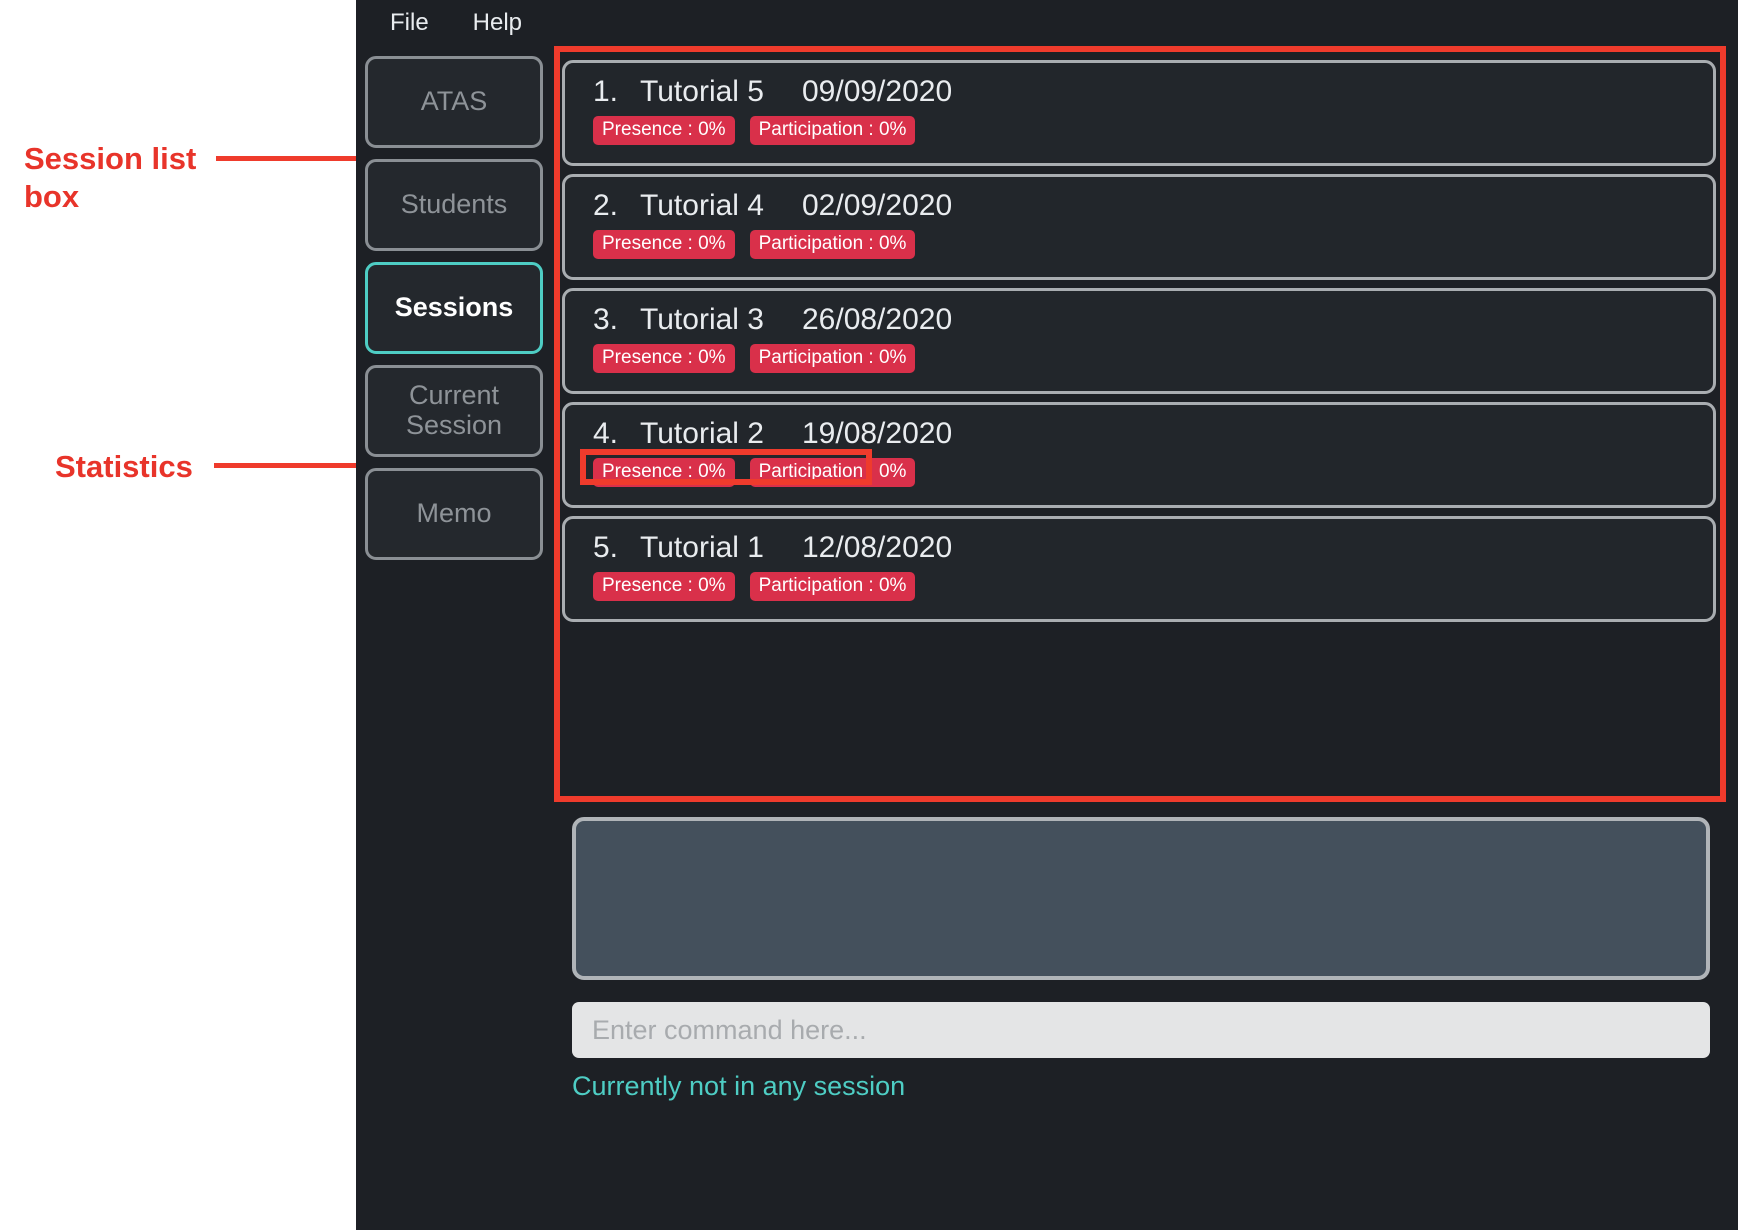 The height and width of the screenshot is (1230, 1738). I want to click on session-index: 1., so click(606, 91).